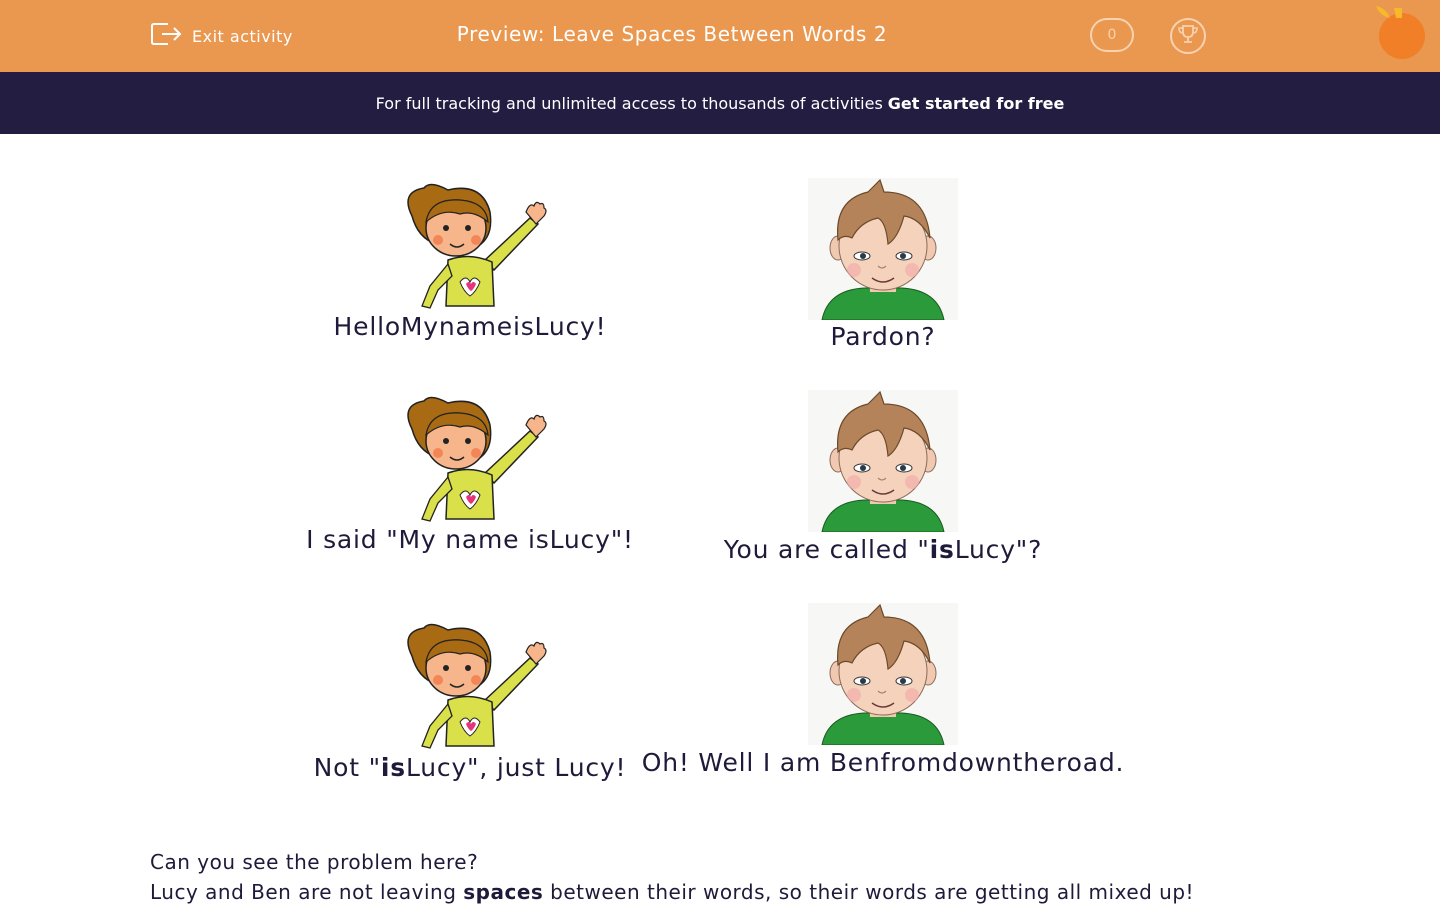 Image resolution: width=1440 pixels, height=904 pixels. What do you see at coordinates (1112, 35) in the screenshot?
I see `score-badge: 0` at bounding box center [1112, 35].